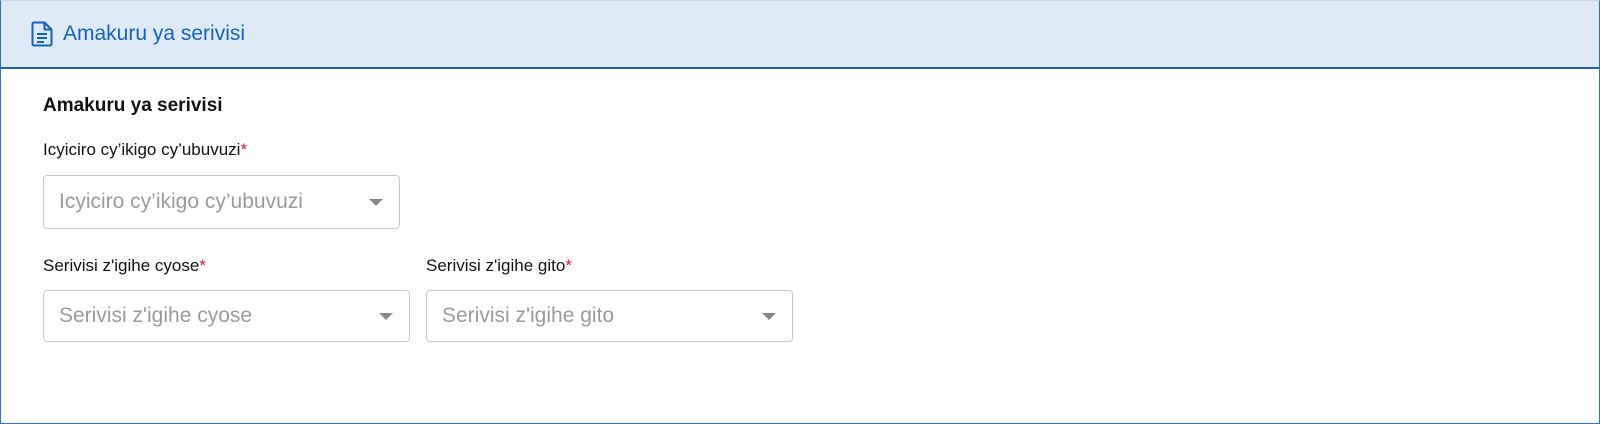 This screenshot has height=424, width=1600. What do you see at coordinates (181, 201) in the screenshot?
I see `facility-category-placeholder: Icyiciro cy’ikigo cy’ubuvuzi` at bounding box center [181, 201].